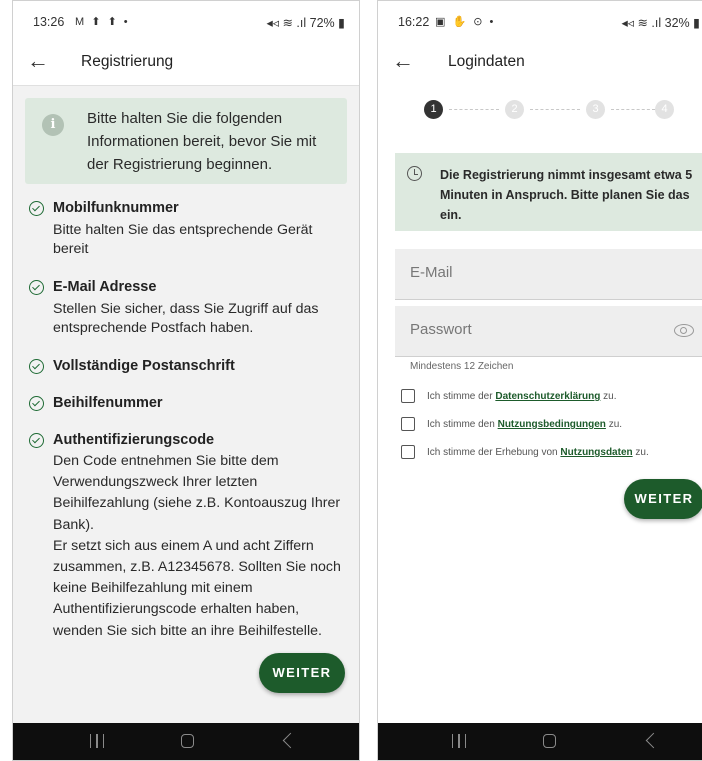 The width and height of the screenshot is (702, 761). Describe the element at coordinates (548, 274) in the screenshot. I see `email-field: E-Mail` at that location.